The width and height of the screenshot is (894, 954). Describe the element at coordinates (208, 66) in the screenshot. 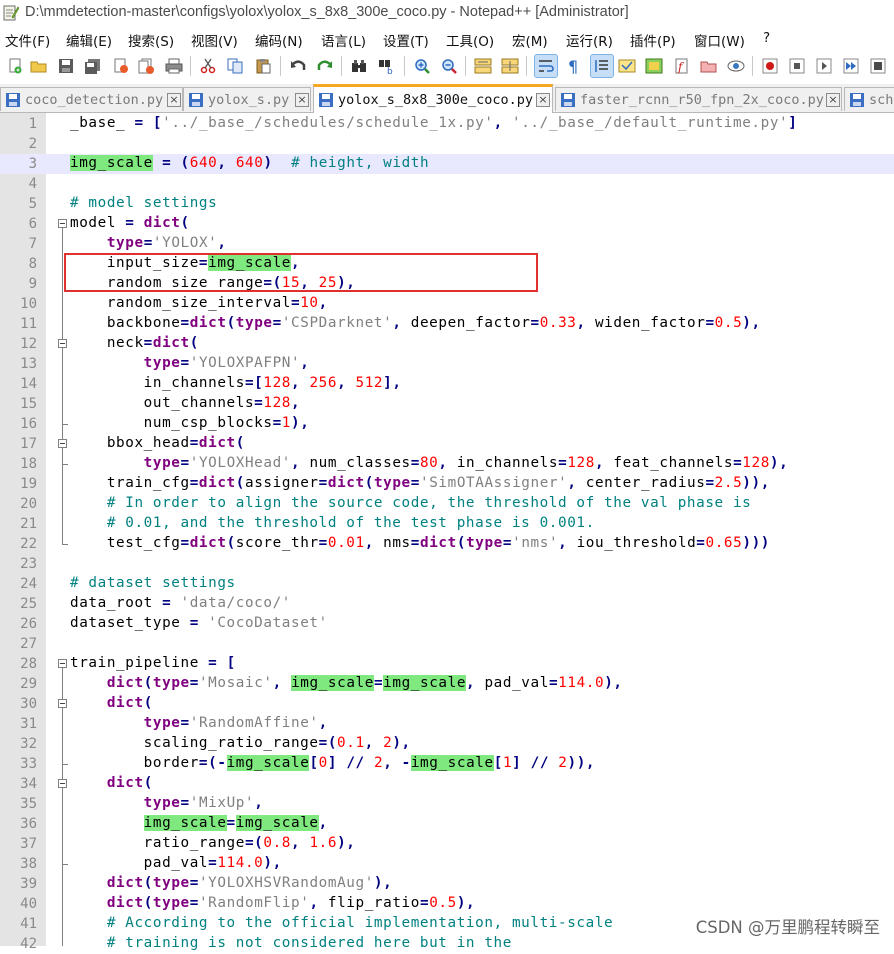

I see `cut-icon` at that location.